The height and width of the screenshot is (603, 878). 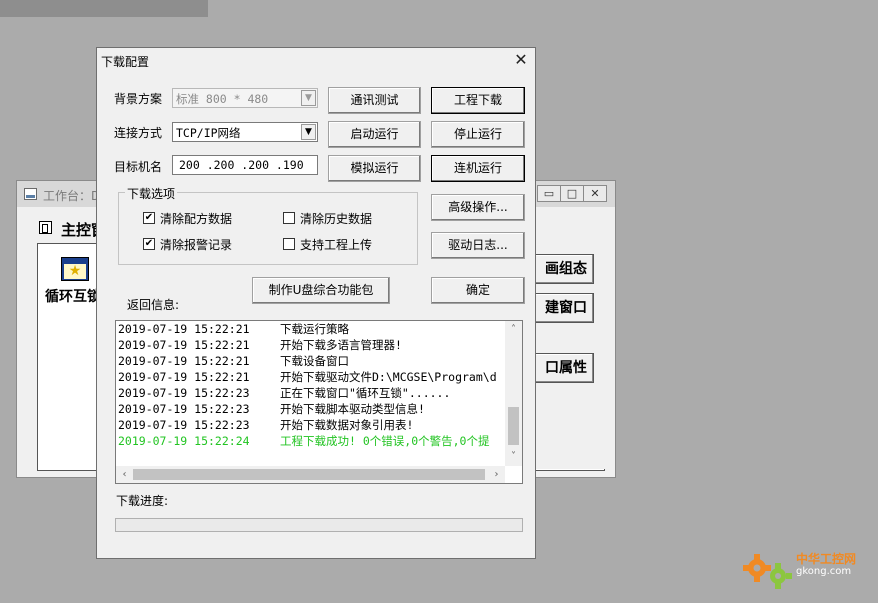 What do you see at coordinates (245, 132) in the screenshot?
I see `connection-mode-select: TCP/IP网络 ▼` at bounding box center [245, 132].